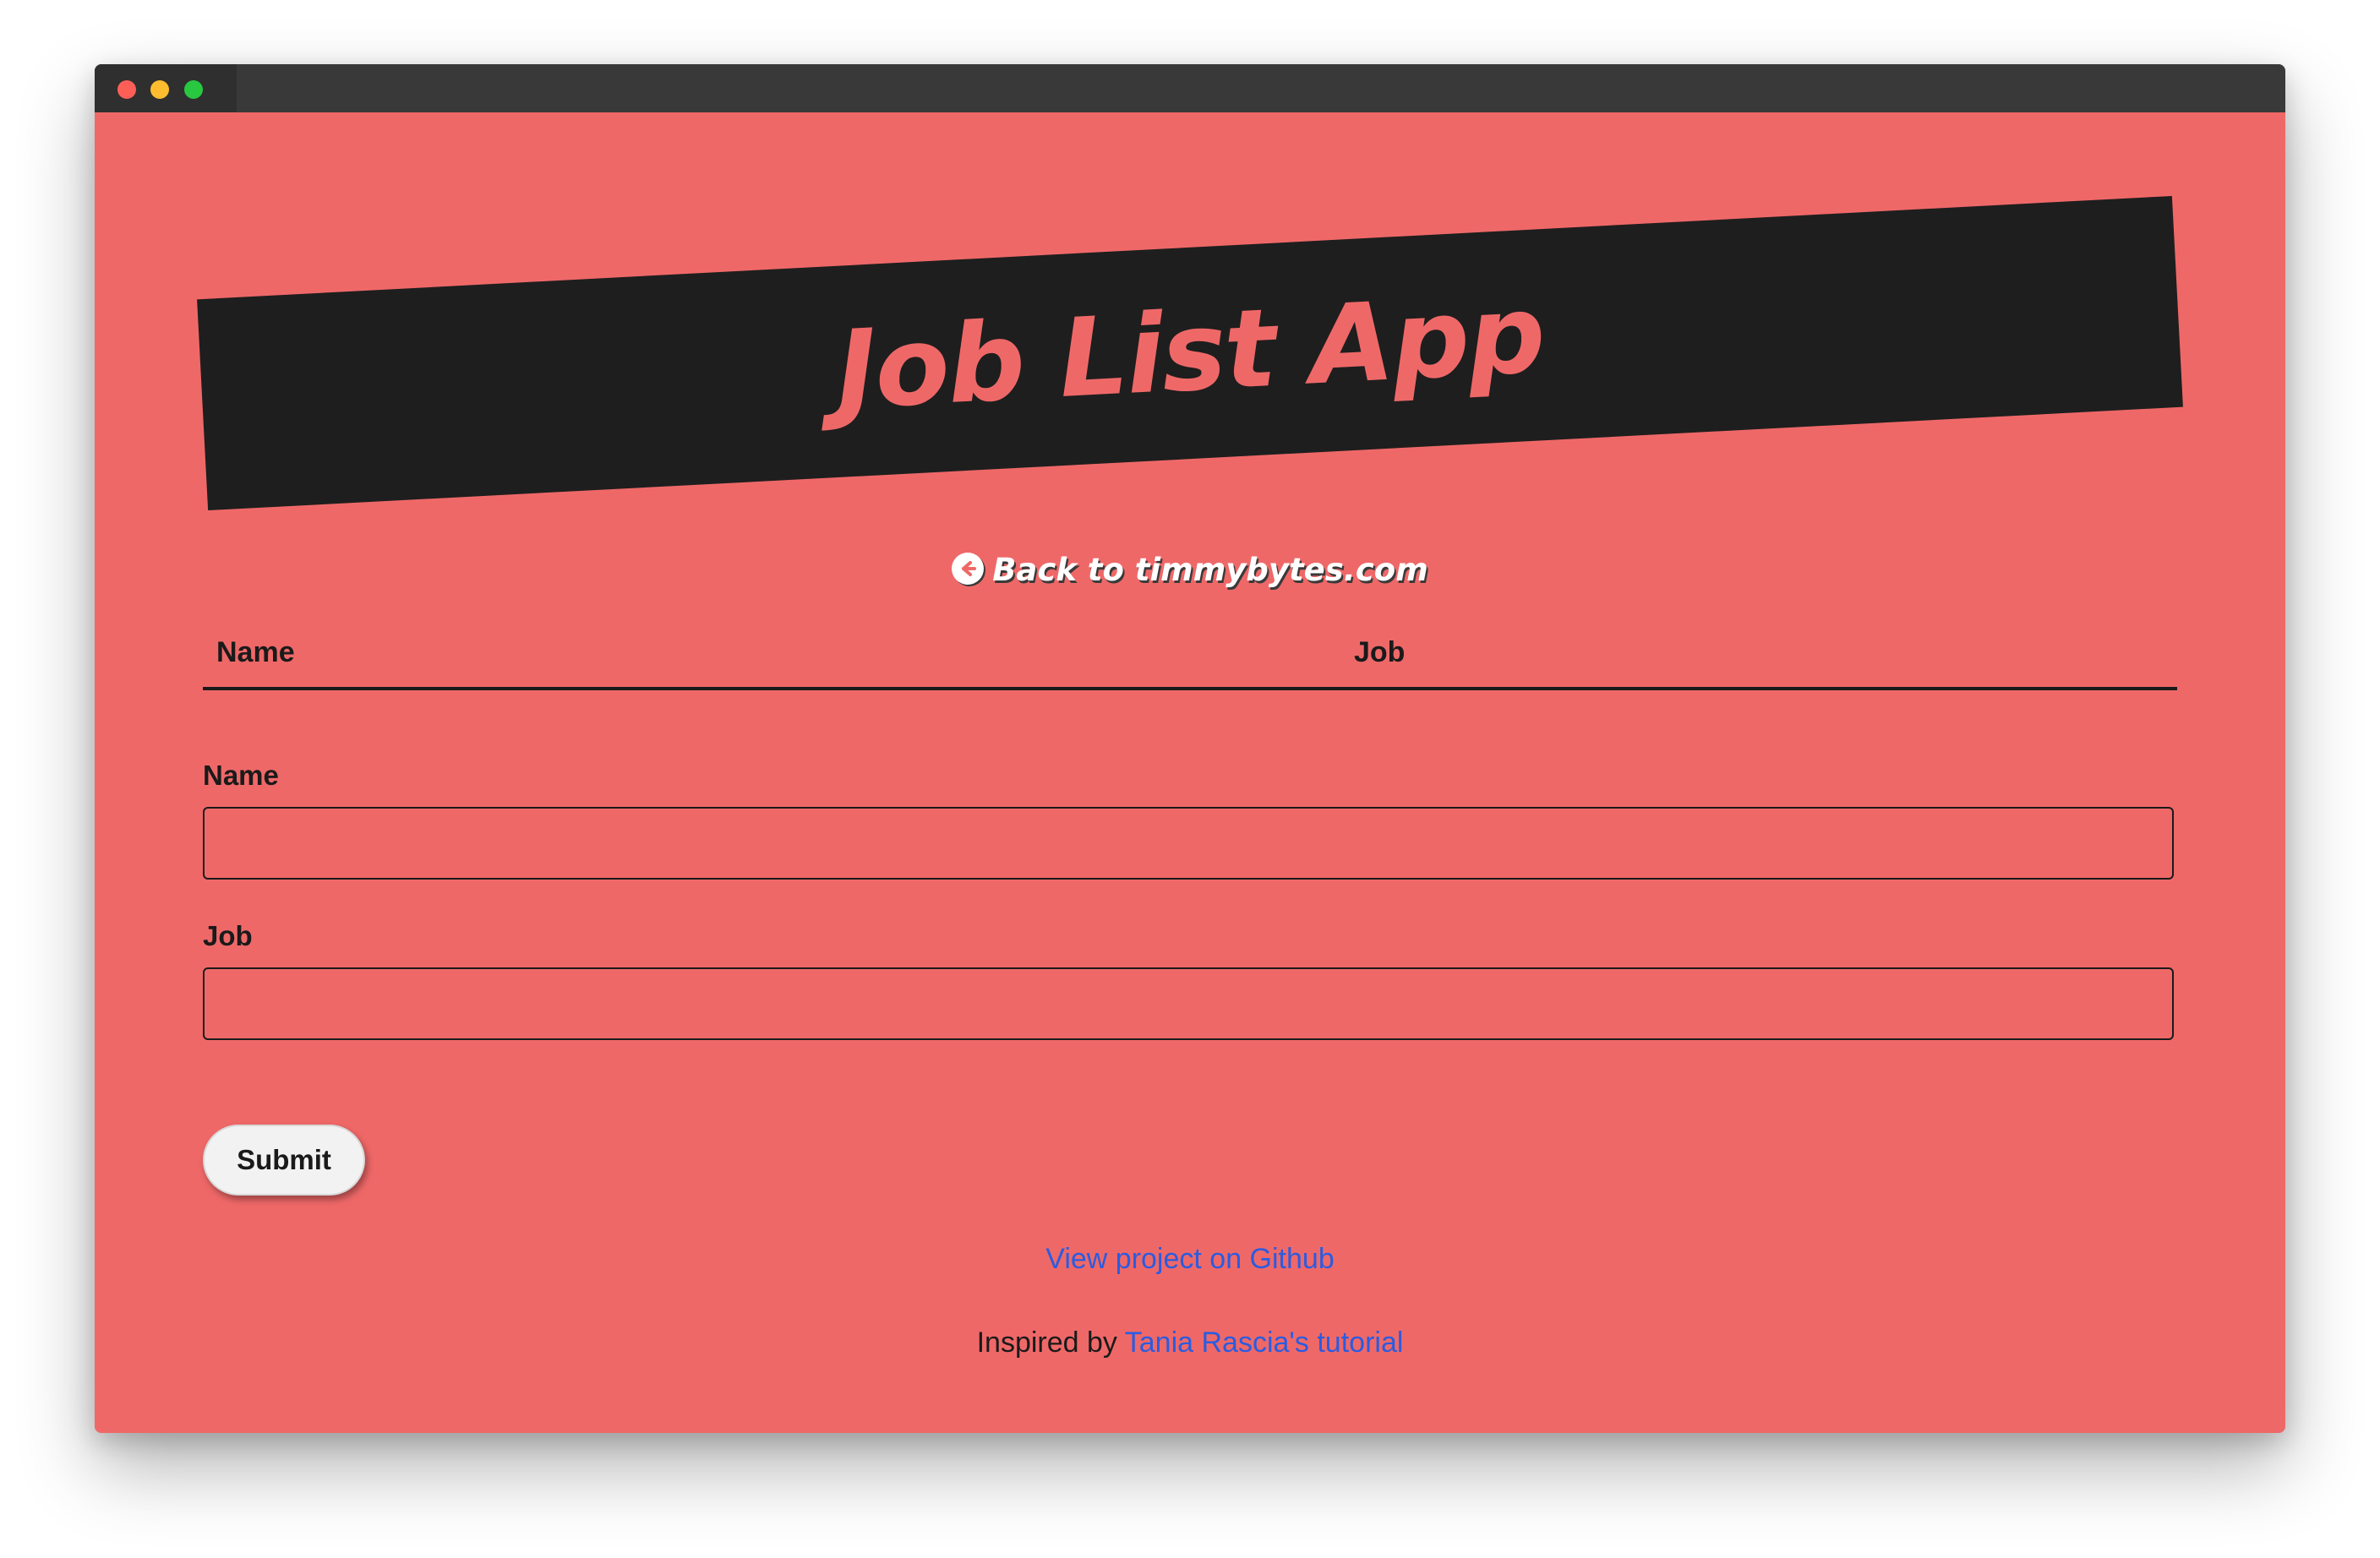  I want to click on name-field-label: Name, so click(241, 775).